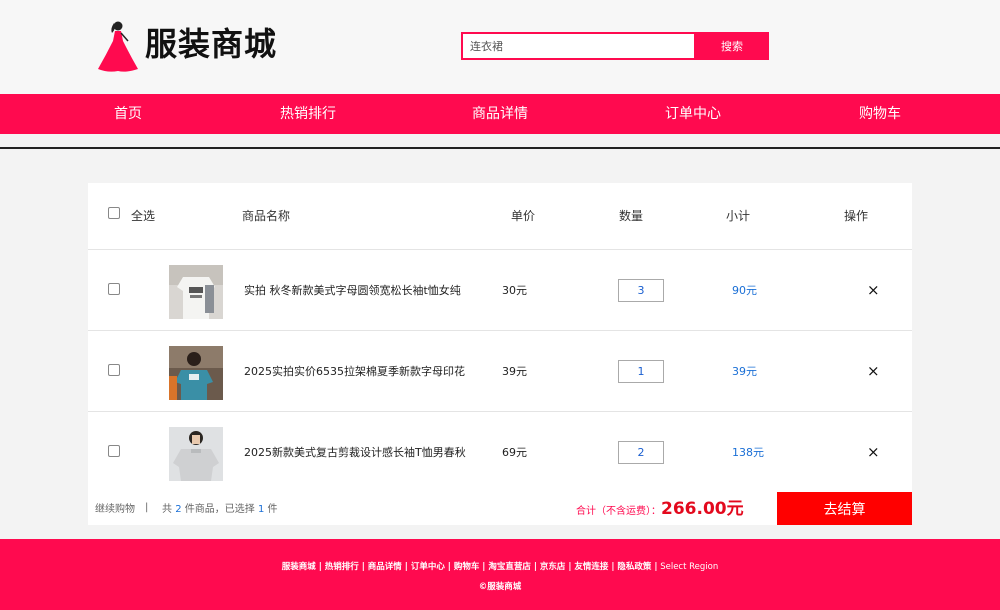  I want to click on select-all-label: 全选, so click(143, 216).